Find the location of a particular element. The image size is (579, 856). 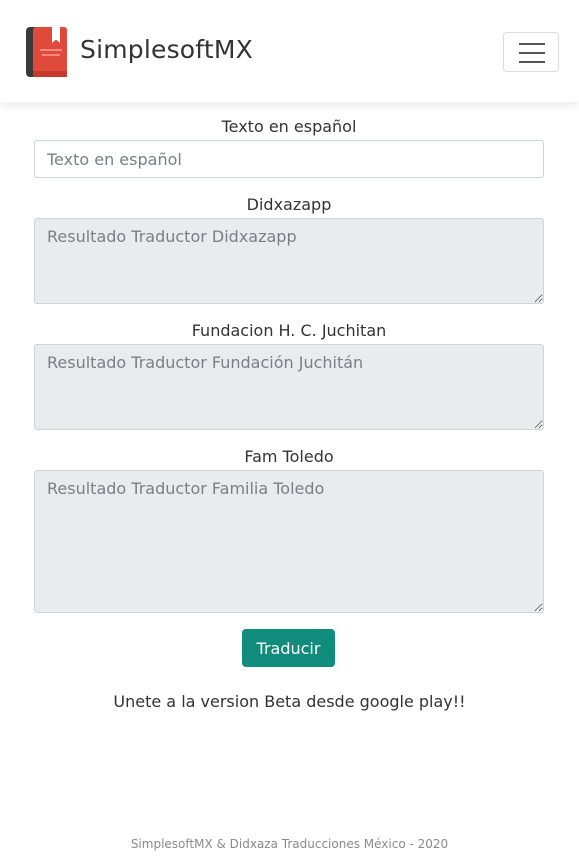

hamburger-menu-icon is located at coordinates (532, 44).